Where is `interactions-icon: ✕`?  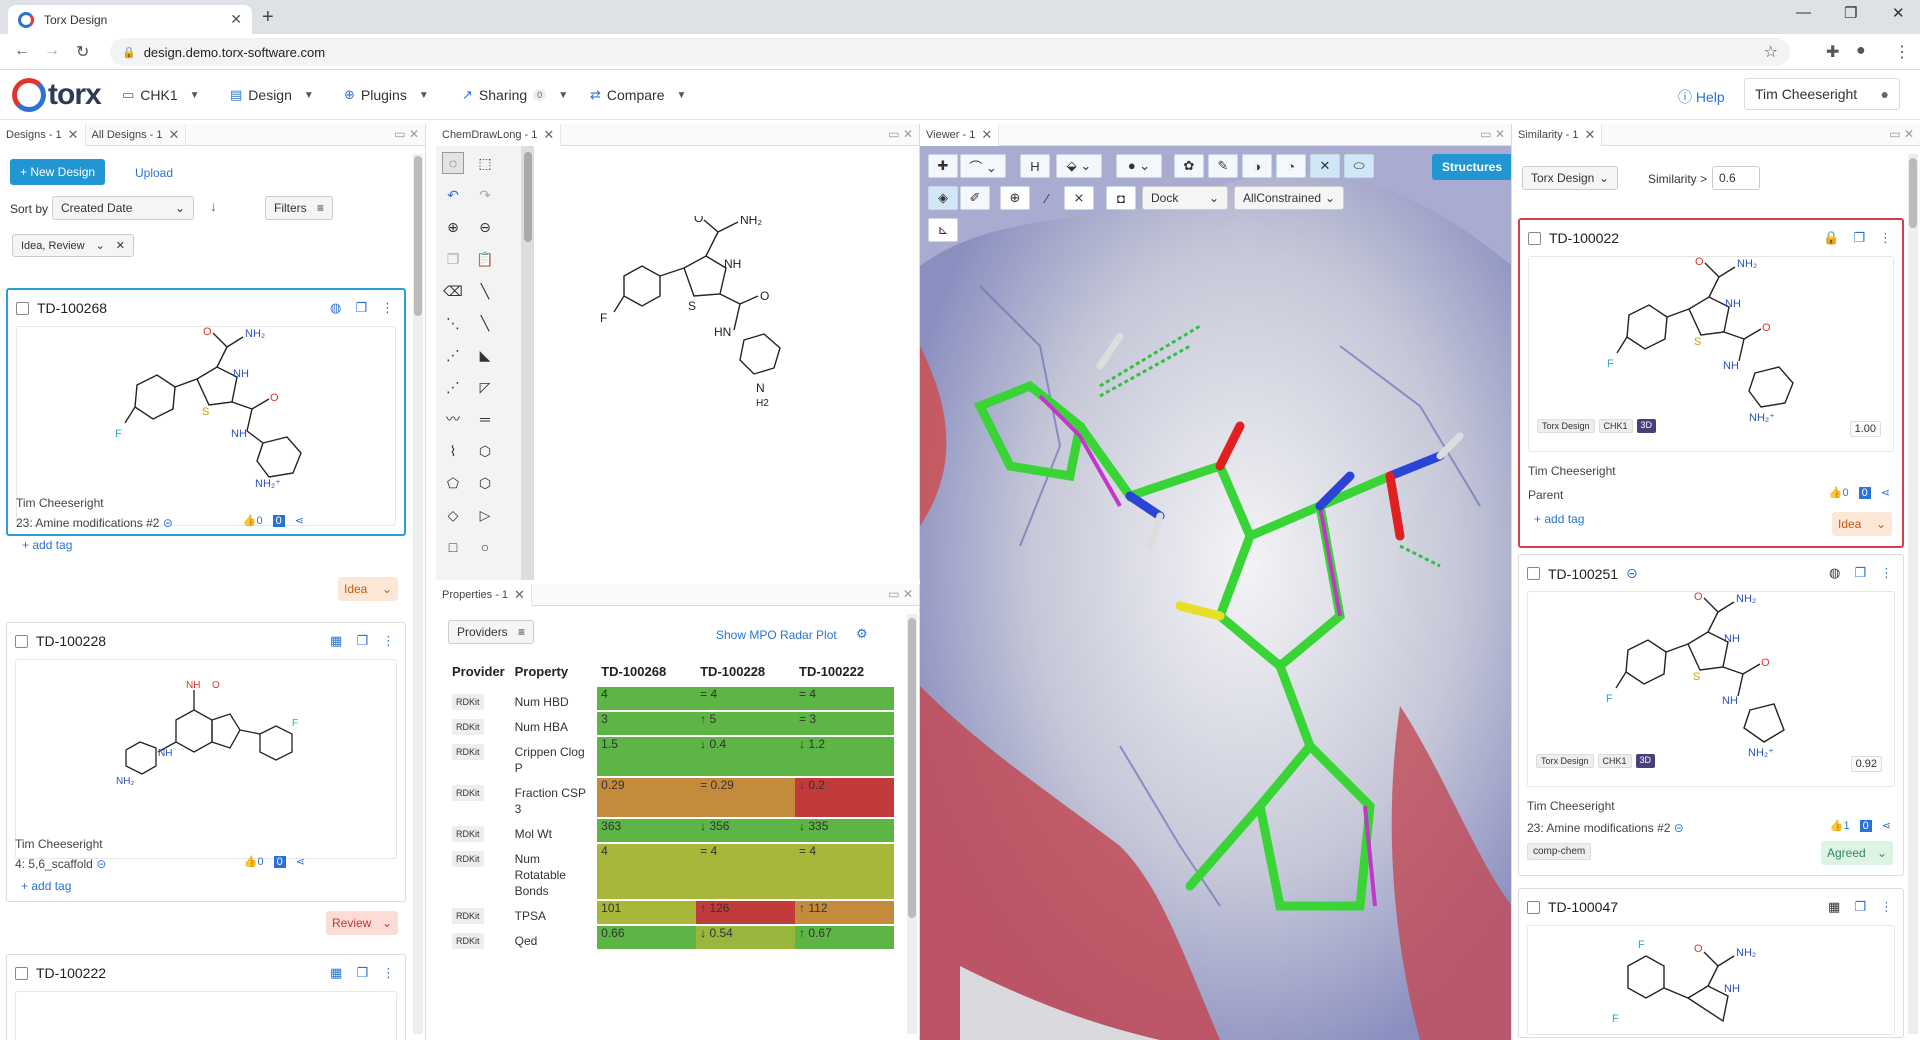 interactions-icon: ✕ is located at coordinates (1325, 166).